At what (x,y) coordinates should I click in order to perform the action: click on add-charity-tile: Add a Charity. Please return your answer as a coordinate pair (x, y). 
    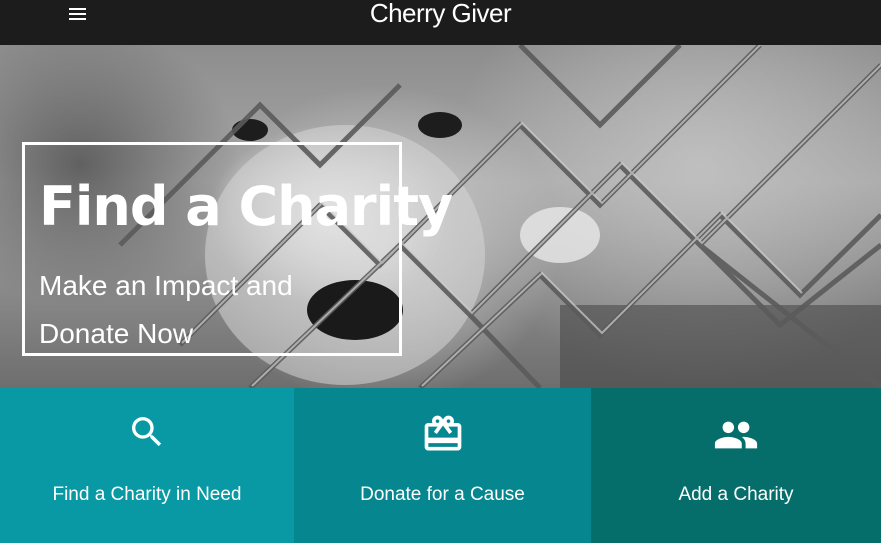
    Looking at the image, I should click on (736, 465).